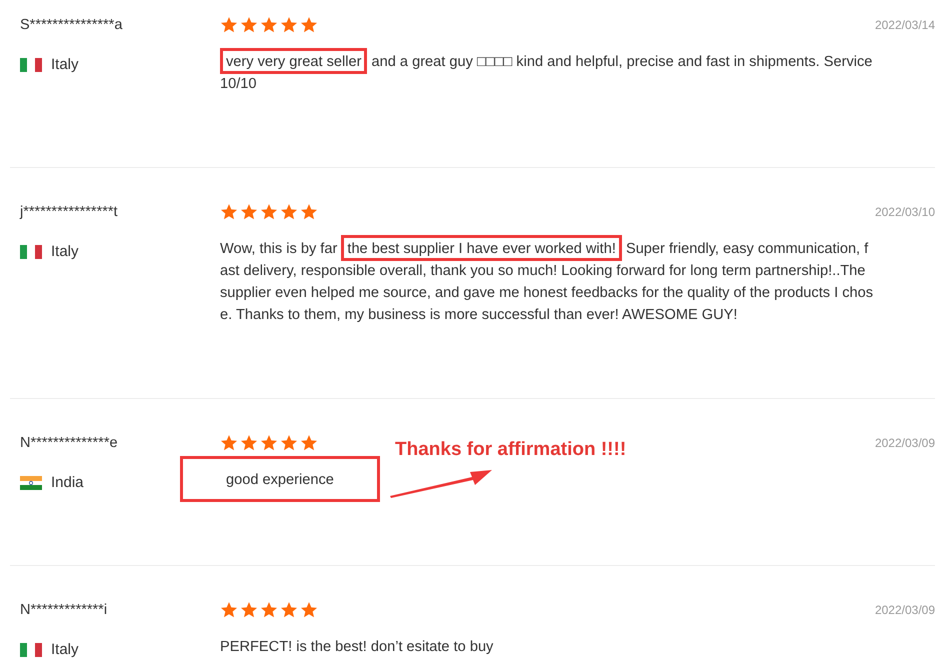 The height and width of the screenshot is (670, 952). I want to click on review-text: PERFECT! is the best! don’t esitate to buy, so click(357, 647).